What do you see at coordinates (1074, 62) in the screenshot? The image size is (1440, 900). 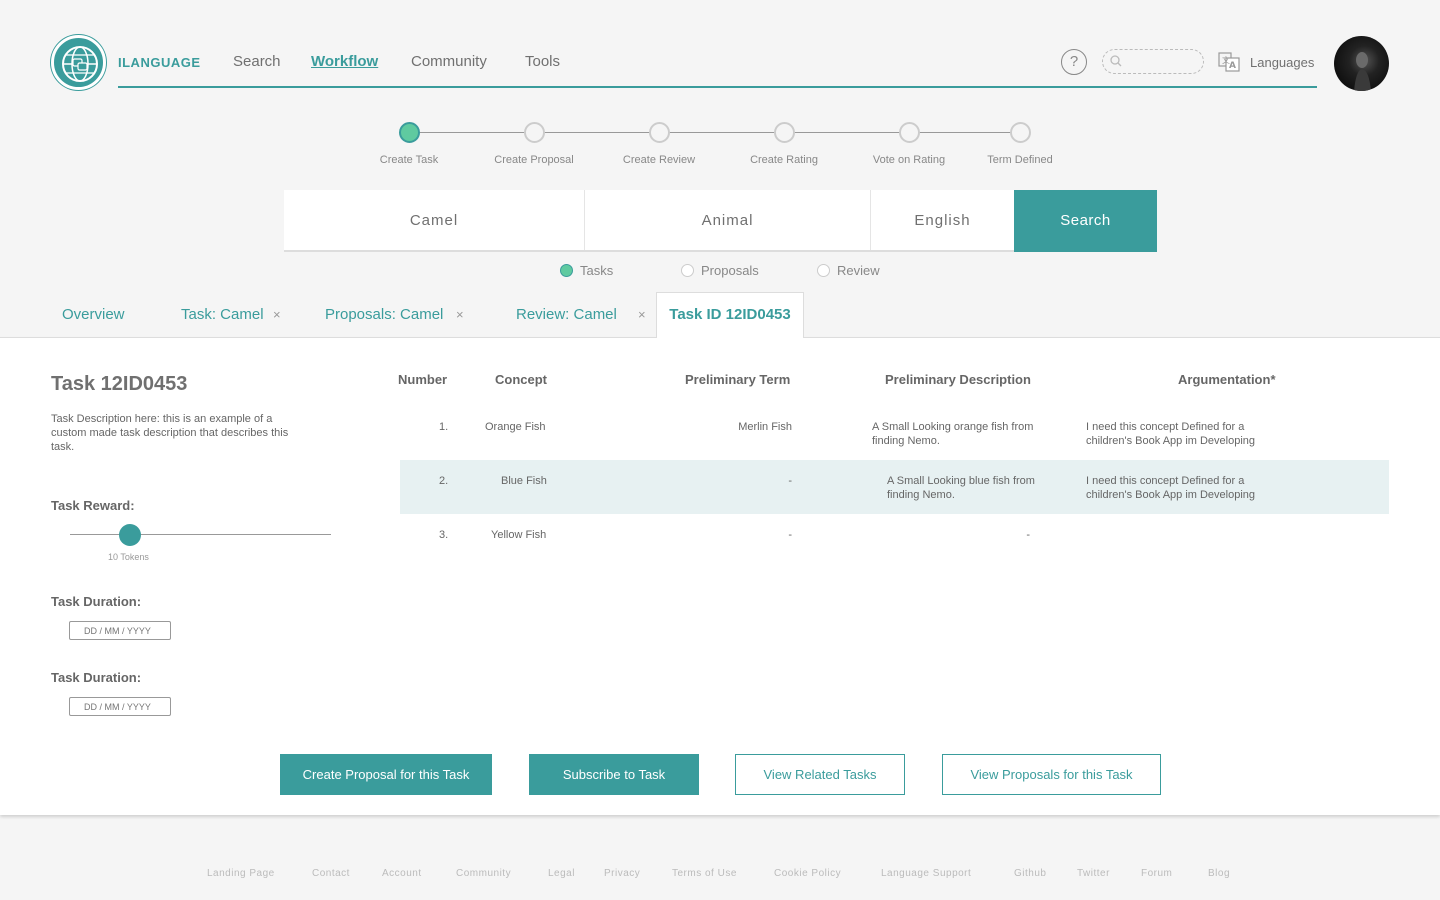 I see `help-button: ?` at bounding box center [1074, 62].